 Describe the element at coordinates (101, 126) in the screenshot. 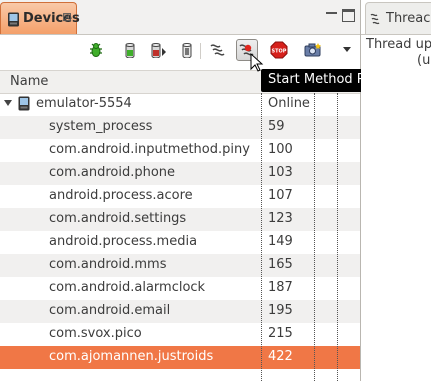

I see `process-name: system_process` at that location.